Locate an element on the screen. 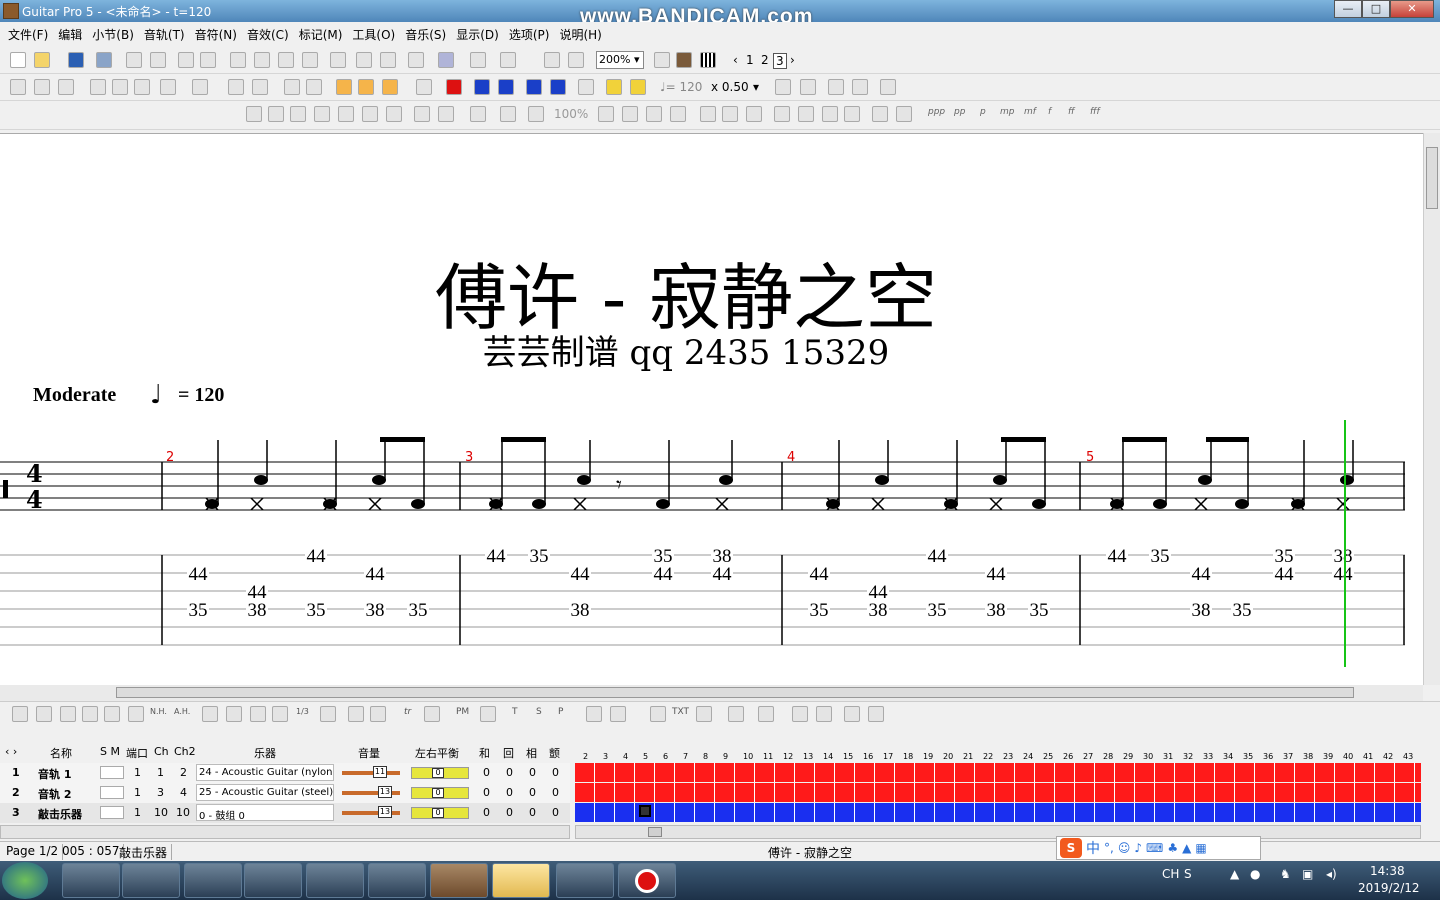  volume-value: 11 is located at coordinates (380, 772).